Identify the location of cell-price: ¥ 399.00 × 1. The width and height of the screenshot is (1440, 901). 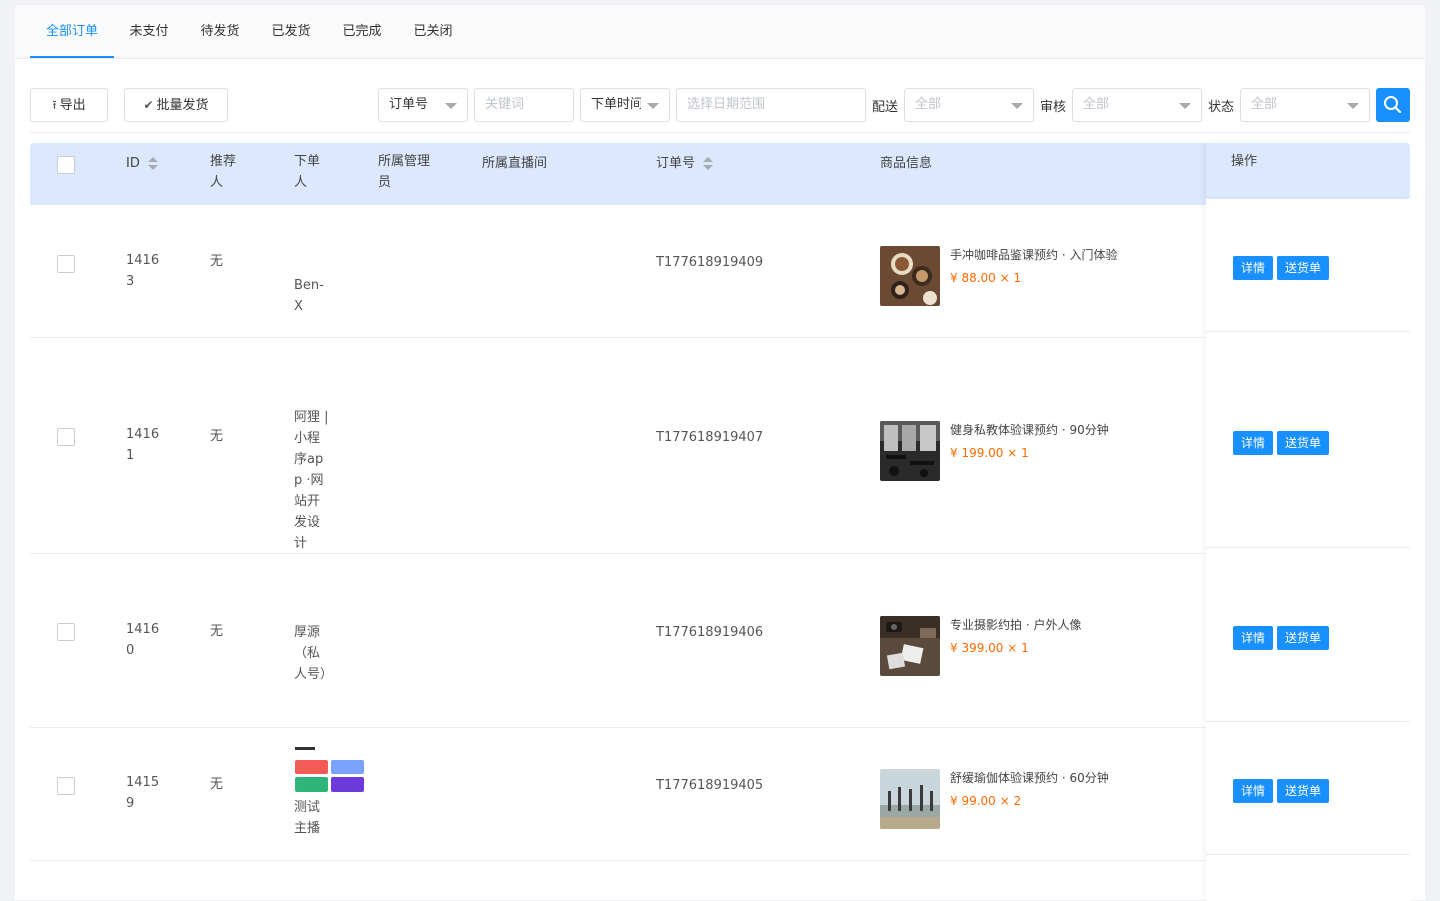
(989, 648).